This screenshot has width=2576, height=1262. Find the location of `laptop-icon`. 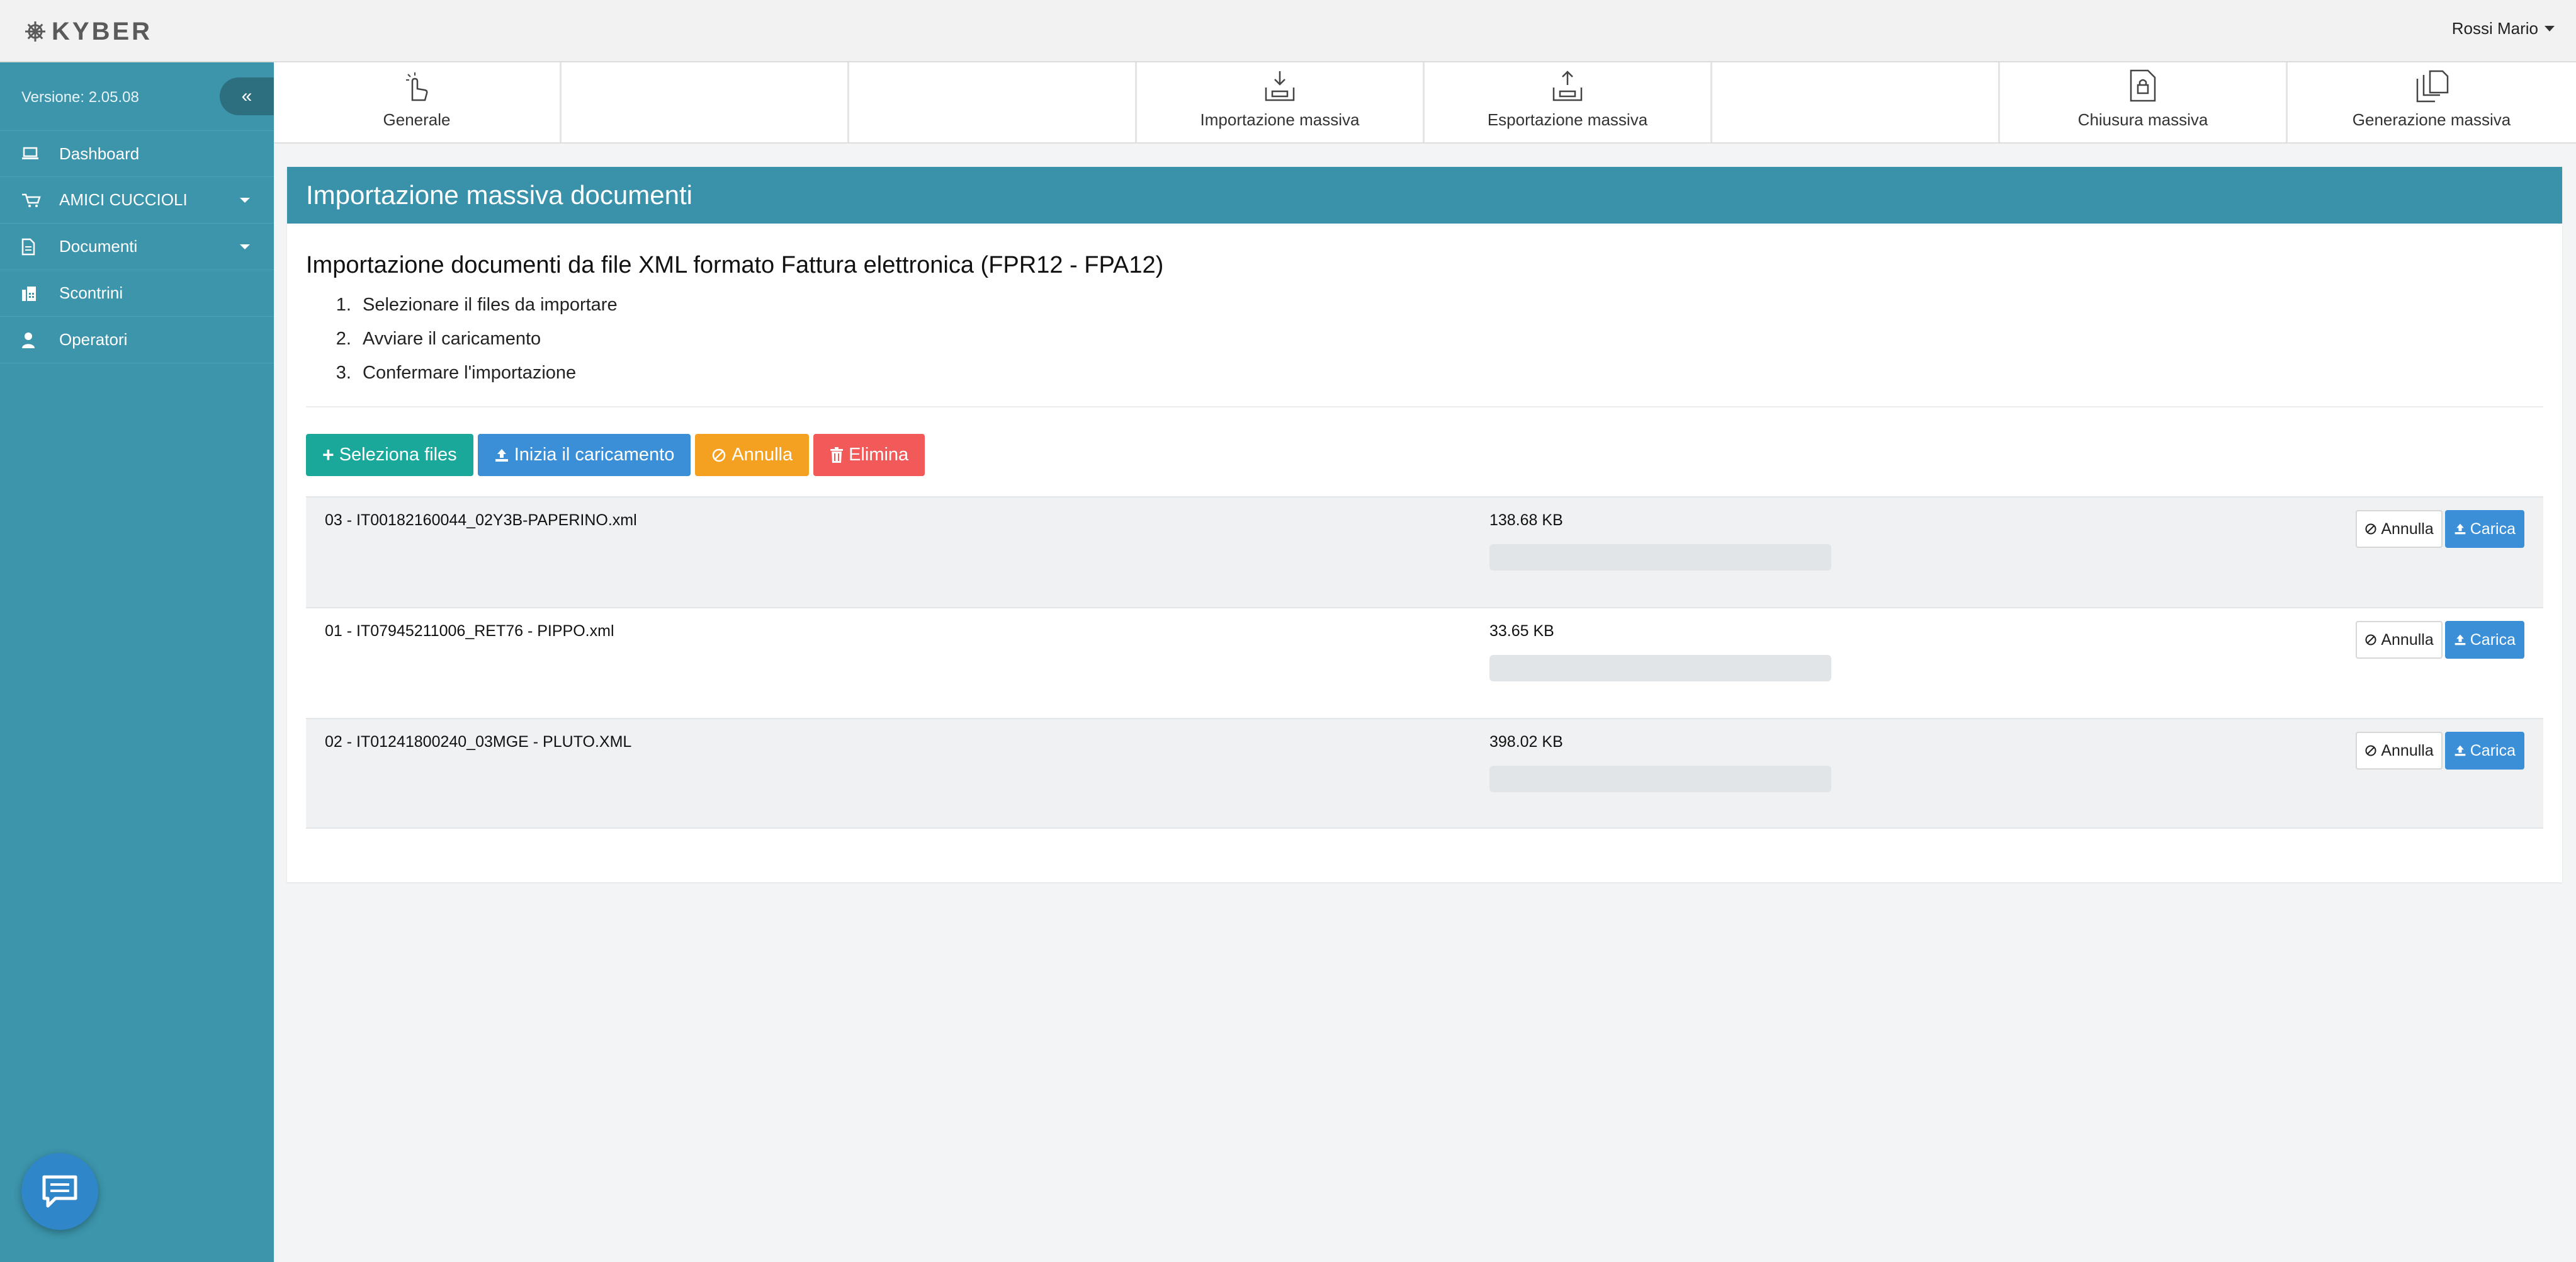

laptop-icon is located at coordinates (40, 154).